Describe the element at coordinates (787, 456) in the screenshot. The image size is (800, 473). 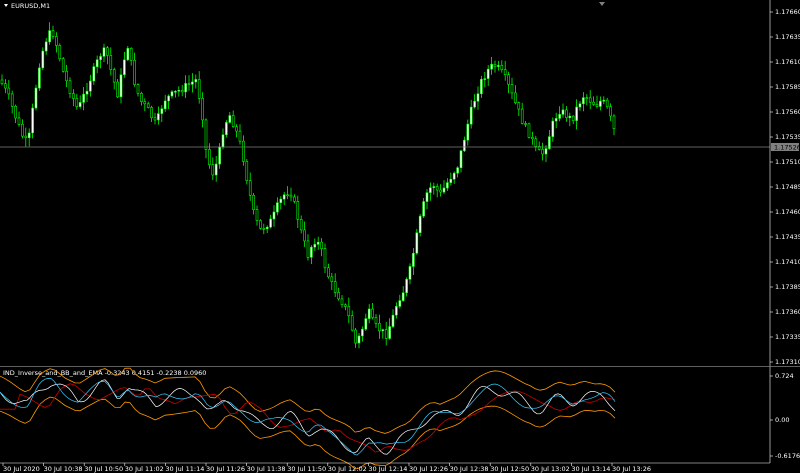
I see `indicator-scale-bottom: -0.6176` at that location.